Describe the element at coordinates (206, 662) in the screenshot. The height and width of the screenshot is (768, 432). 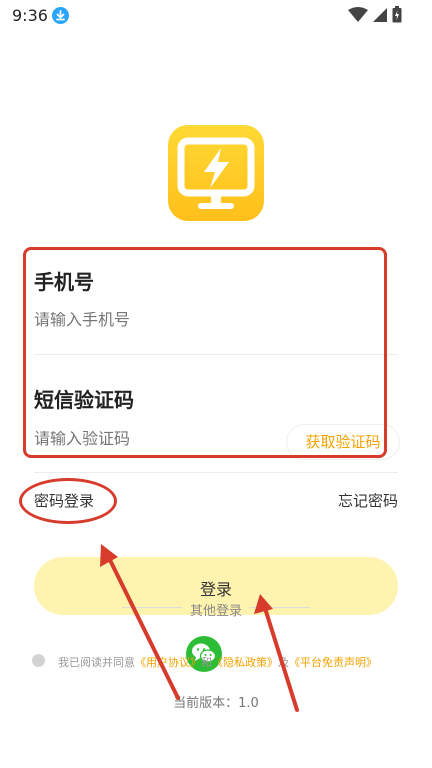
I see `agreement-and: 和` at that location.